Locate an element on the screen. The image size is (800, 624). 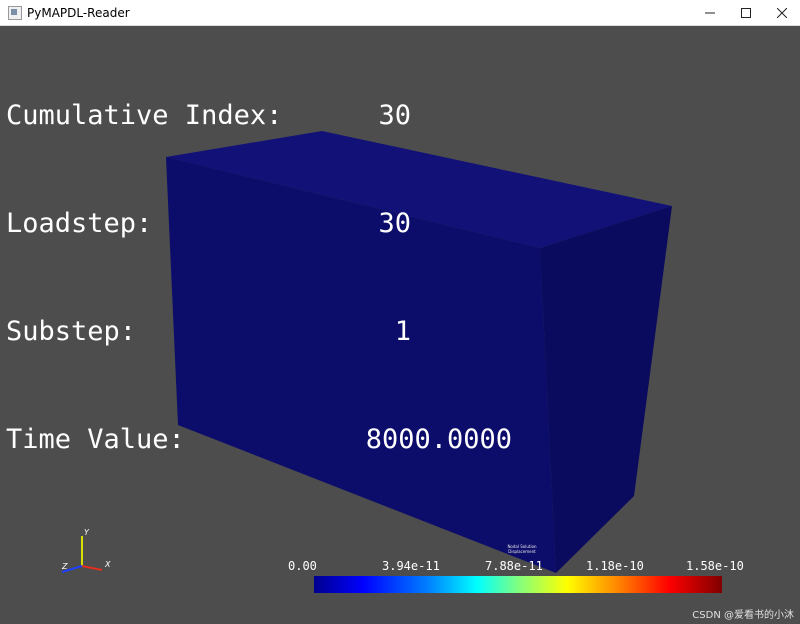
loadstep-value: 30 is located at coordinates (394, 223).